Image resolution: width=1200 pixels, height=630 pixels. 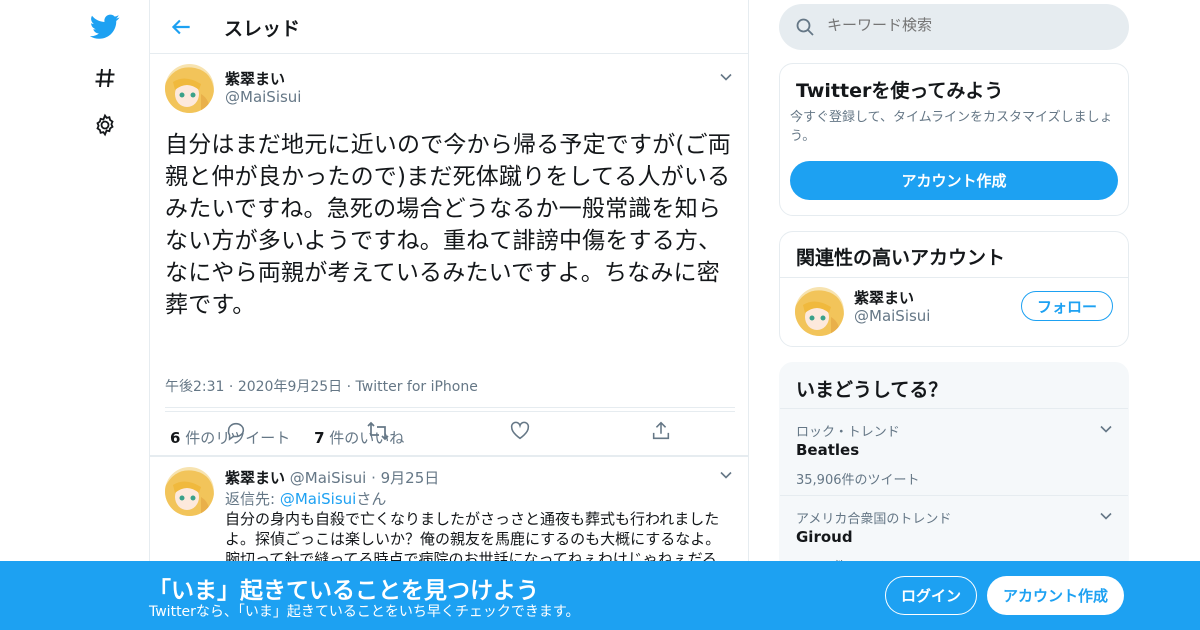 What do you see at coordinates (954, 180) in the screenshot?
I see `create-account-button: アカウント作成` at bounding box center [954, 180].